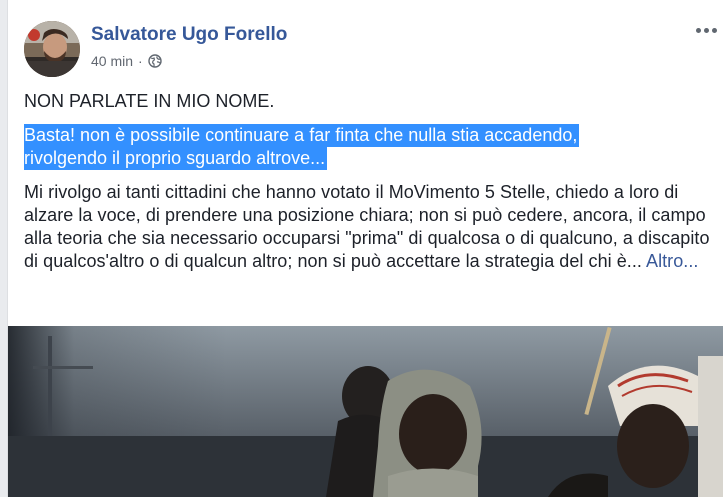 This screenshot has height=497, width=723. I want to click on post-paragraph-title: NON PARLATE IN MIO NOME., so click(149, 101).